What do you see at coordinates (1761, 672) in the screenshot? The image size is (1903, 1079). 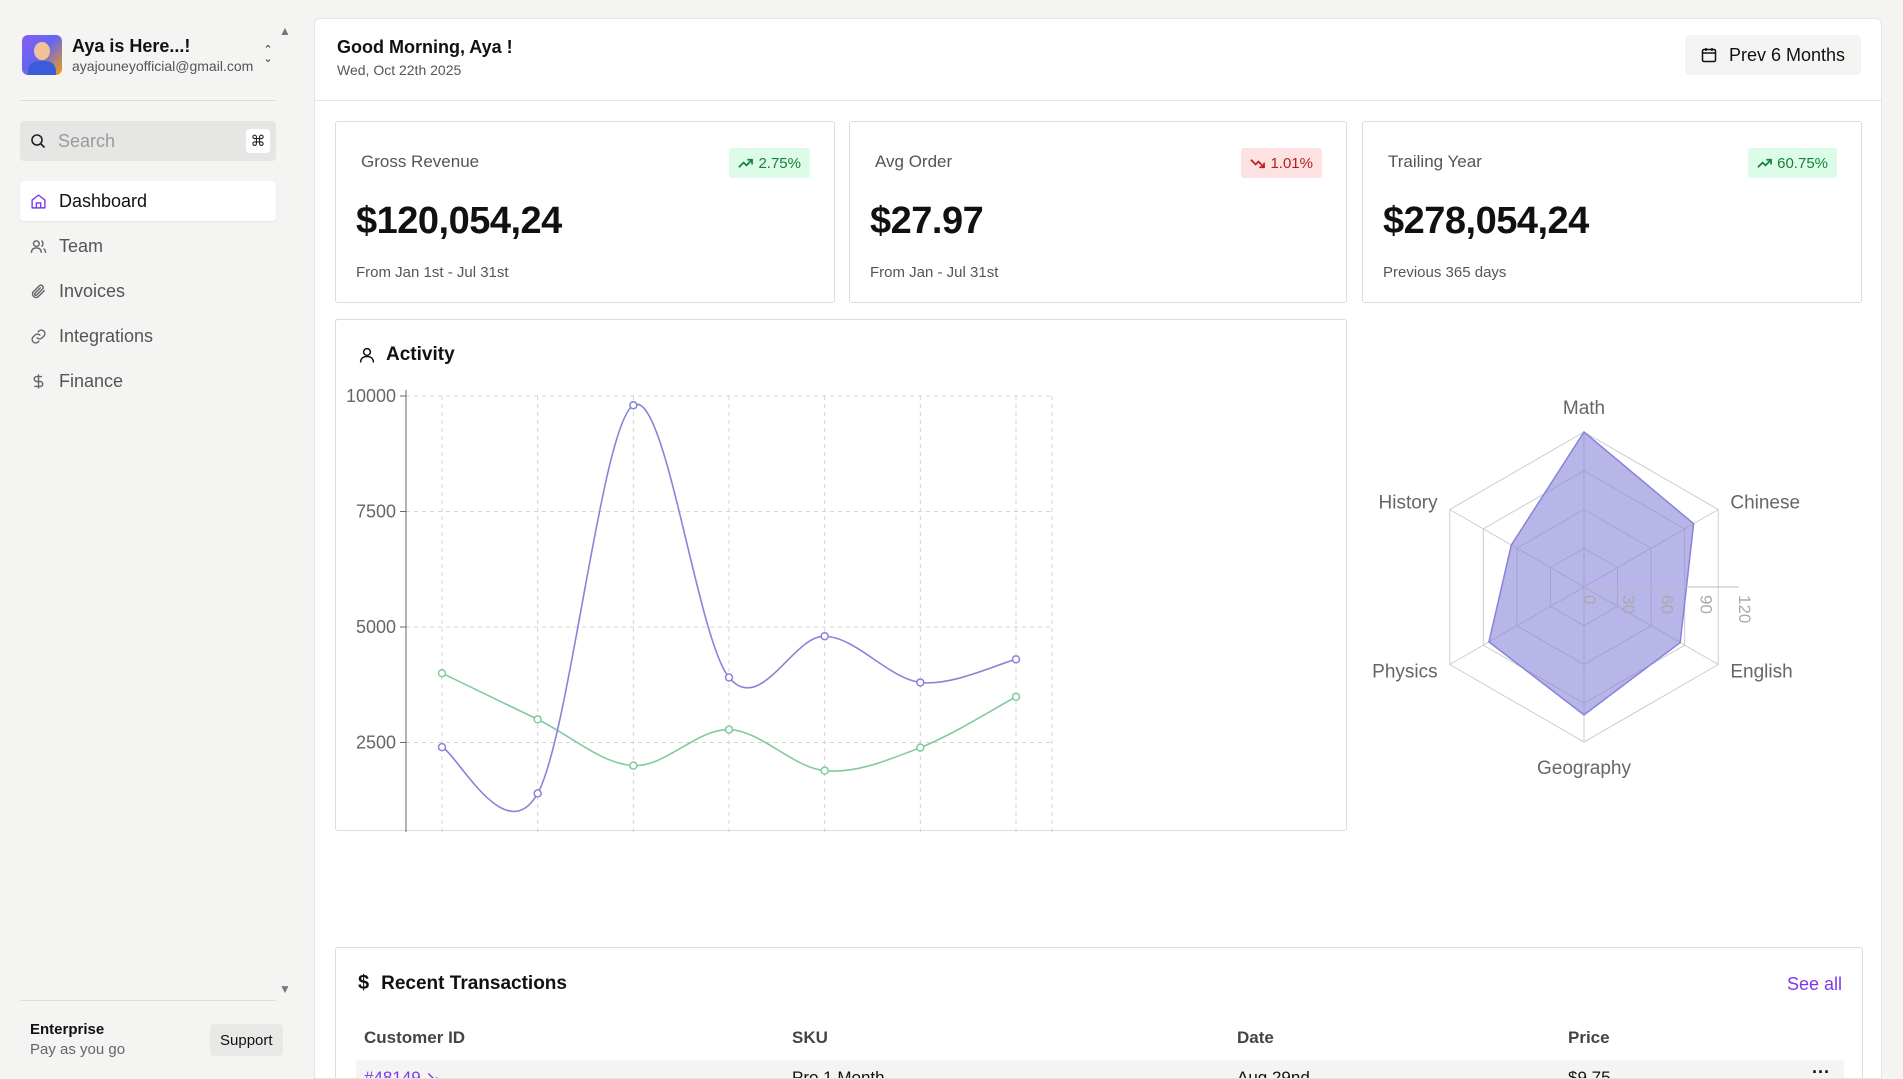 I see `radar-axis-label: English` at bounding box center [1761, 672].